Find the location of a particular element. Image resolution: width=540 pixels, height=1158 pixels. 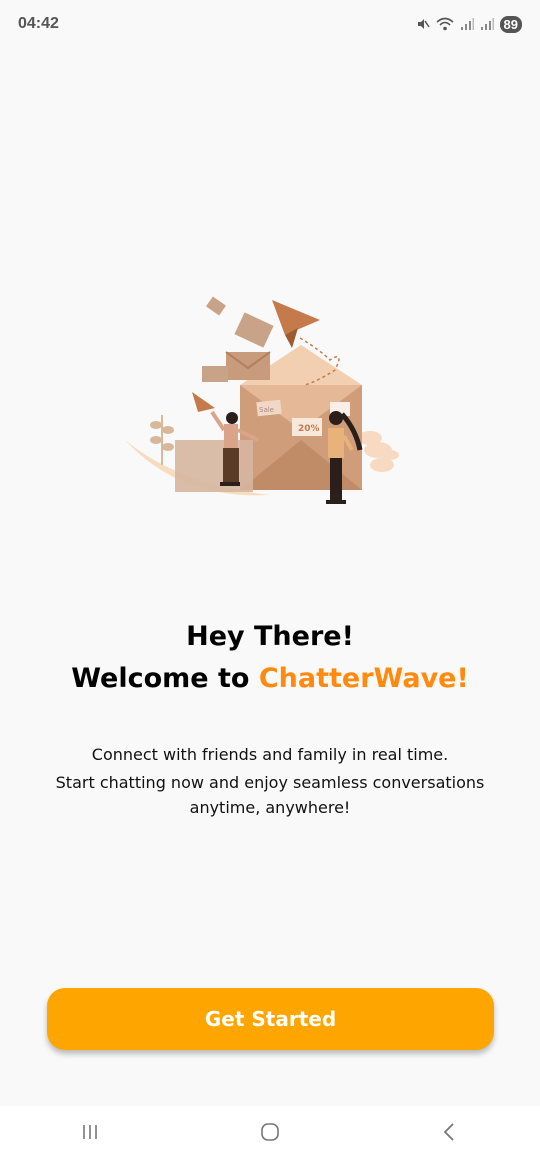

get-started-button: Get Started is located at coordinates (270, 1019).